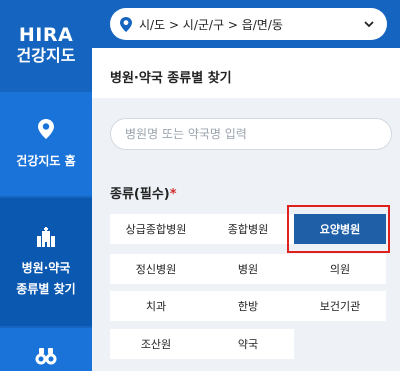  What do you see at coordinates (248, 306) in the screenshot?
I see `category-button: 한방` at bounding box center [248, 306].